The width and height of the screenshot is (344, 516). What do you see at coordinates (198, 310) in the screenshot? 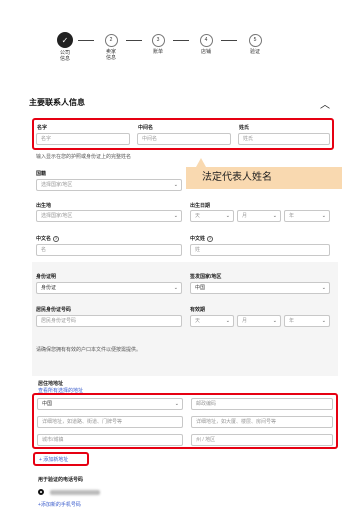
I see `expiry-label: 有效期` at bounding box center [198, 310].